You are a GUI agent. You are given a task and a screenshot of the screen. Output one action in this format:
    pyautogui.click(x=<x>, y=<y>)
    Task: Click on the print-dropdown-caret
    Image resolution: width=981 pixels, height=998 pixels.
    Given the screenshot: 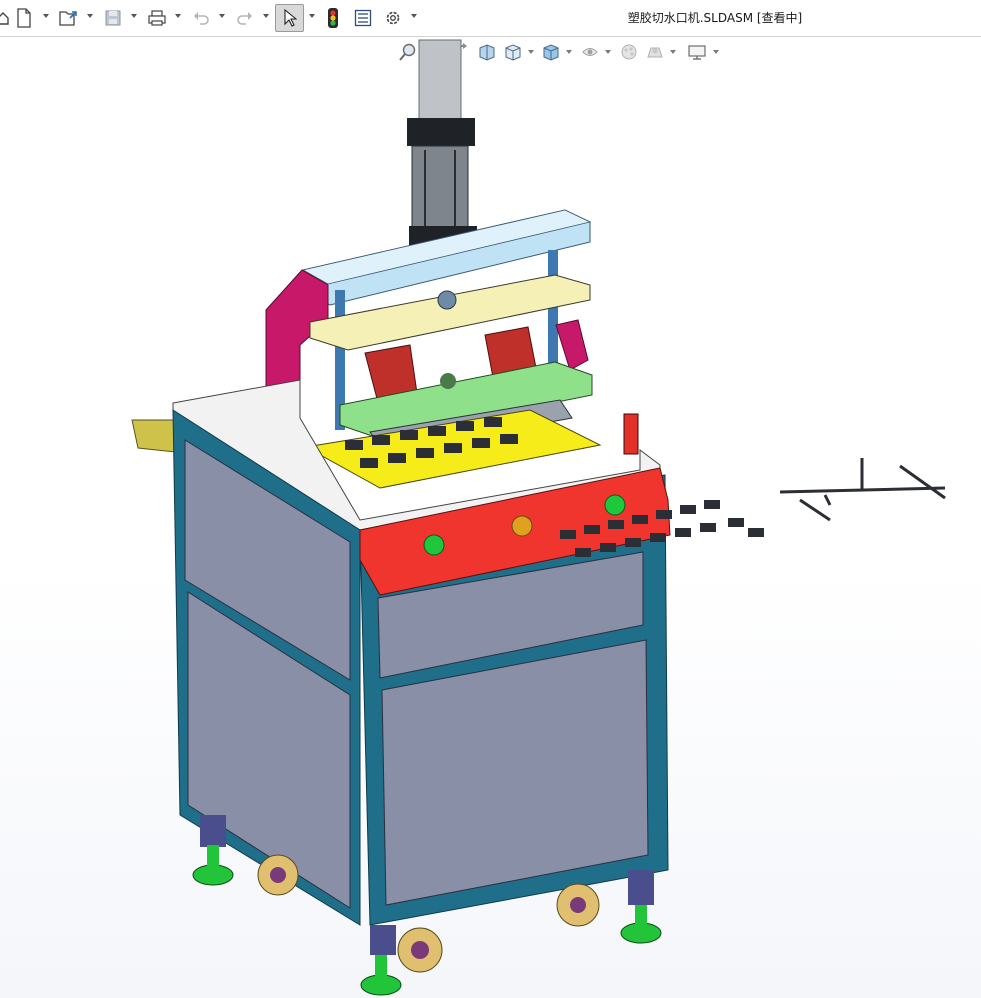 What is the action you would take?
    pyautogui.click(x=178, y=16)
    